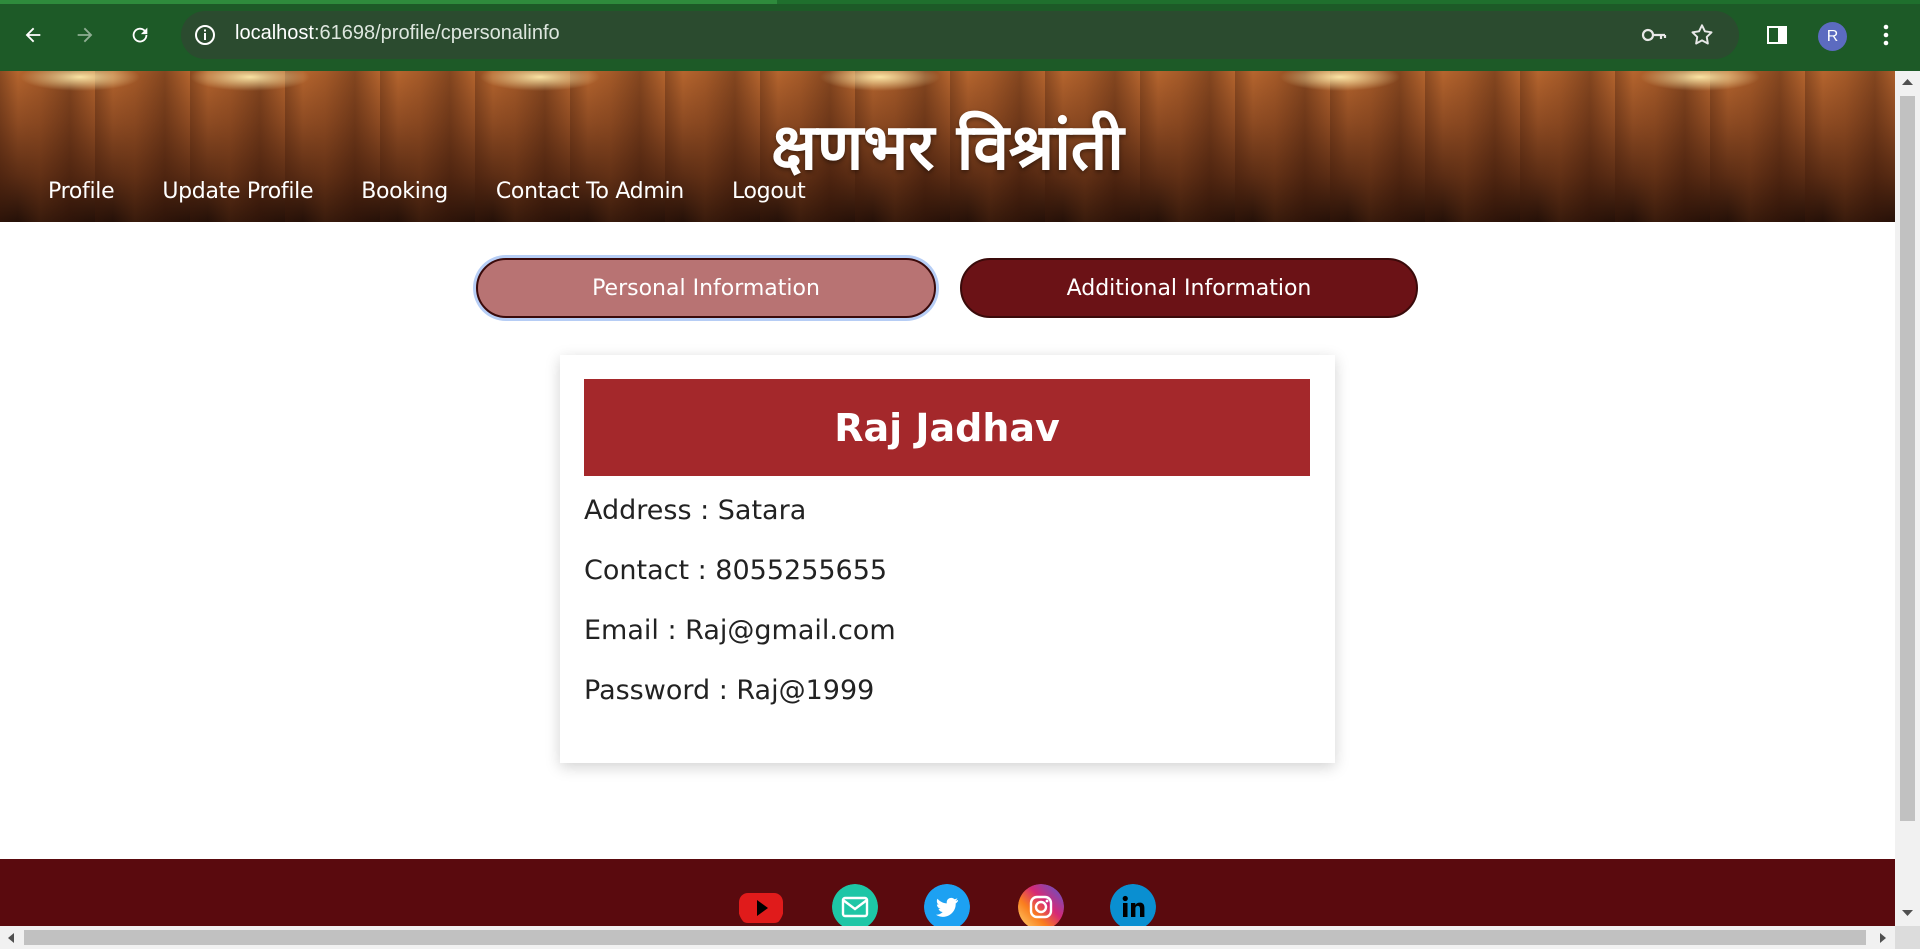 Image resolution: width=1920 pixels, height=949 pixels. Describe the element at coordinates (1907, 458) in the screenshot. I see `vertical-scroll-thumb` at that location.